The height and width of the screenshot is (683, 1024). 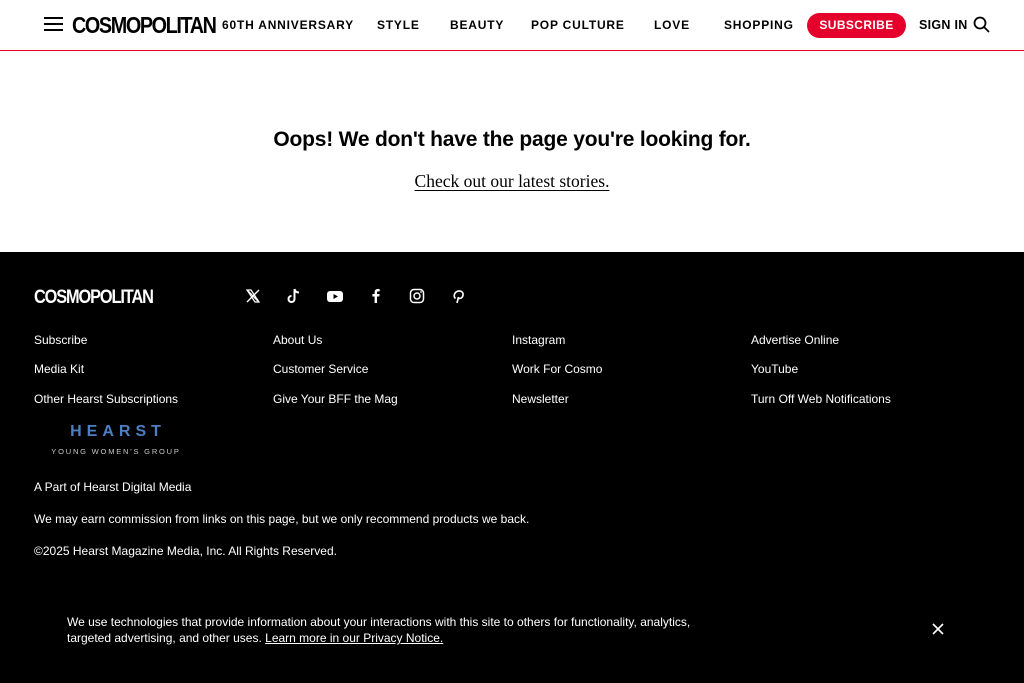 I want to click on footer-link-other-subscriptions: Other Hearst Subscriptions, so click(x=106, y=399).